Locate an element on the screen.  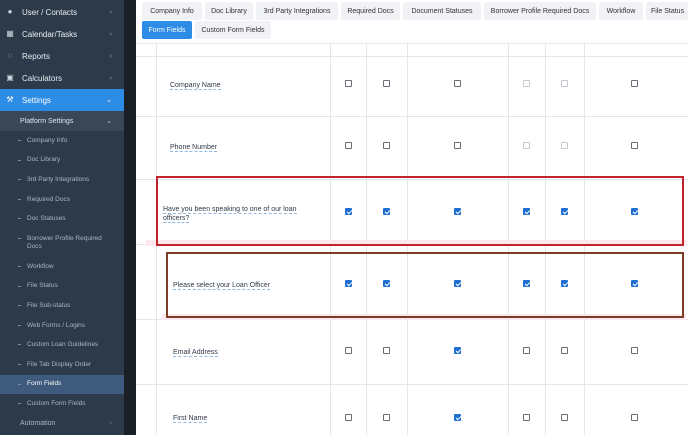
sidebar-leaf-label: Web Forms / Logins is located at coordinates (56, 325).